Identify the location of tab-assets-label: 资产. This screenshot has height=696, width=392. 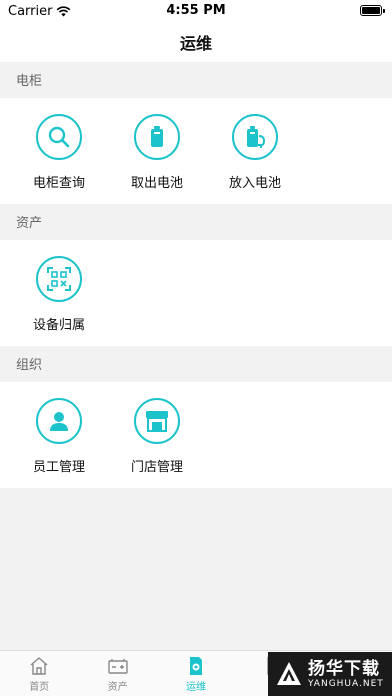
(117, 687).